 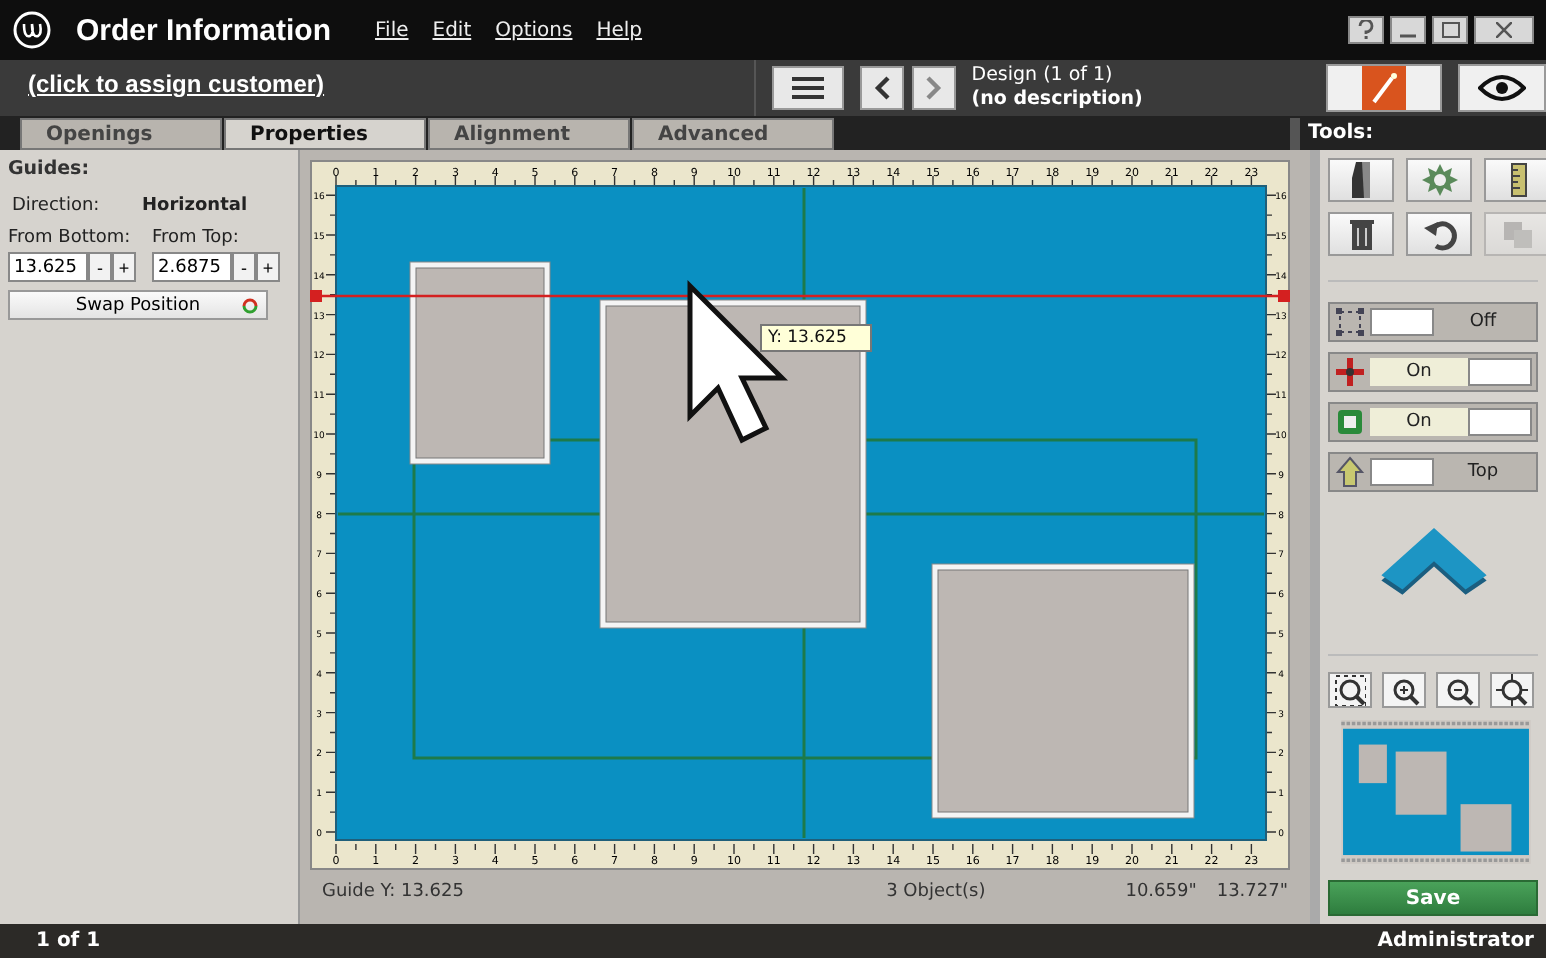 What do you see at coordinates (32, 30) in the screenshot?
I see `logo` at bounding box center [32, 30].